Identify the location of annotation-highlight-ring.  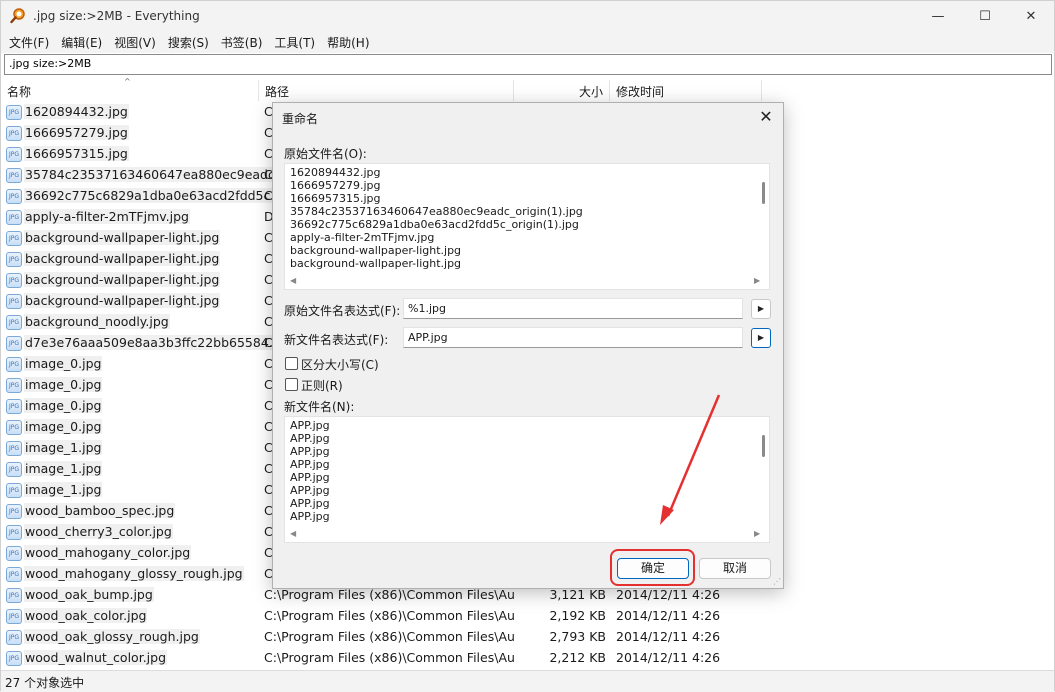
(652, 567).